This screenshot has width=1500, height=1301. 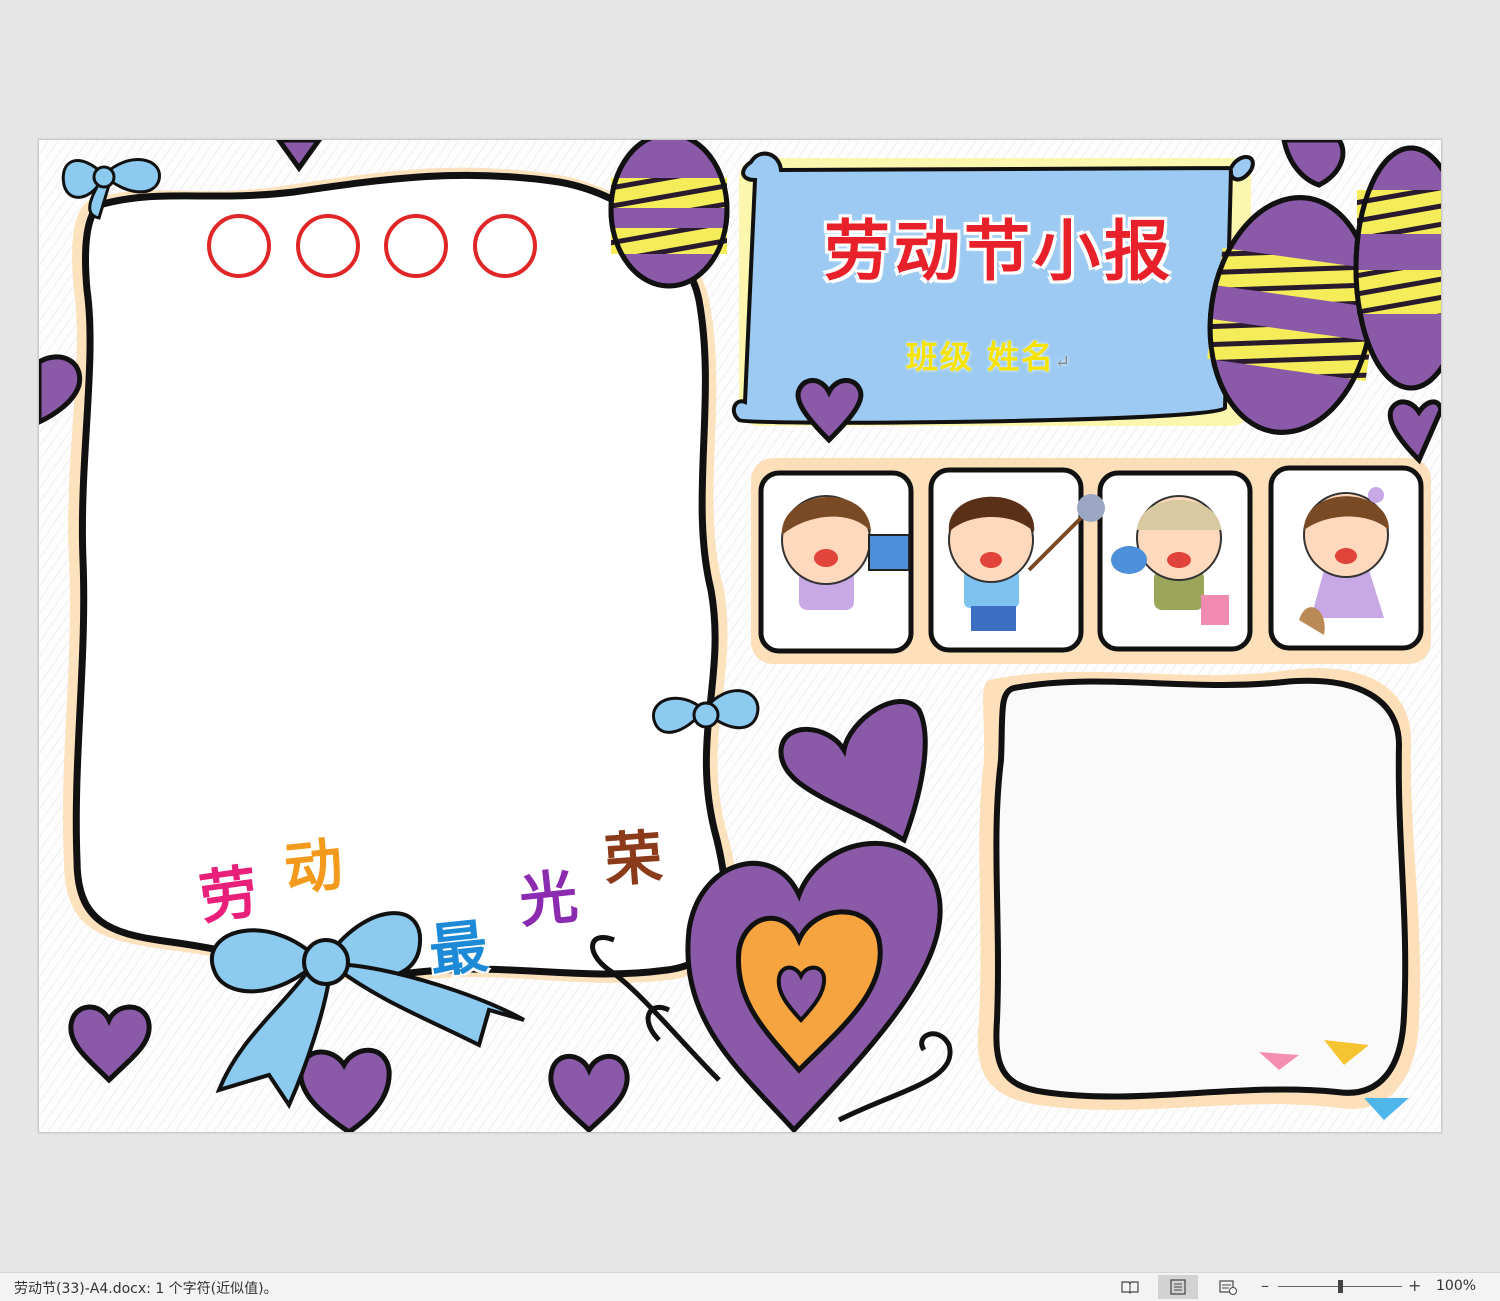 I want to click on word-count-status: 劳动节(33)-A4.docx: 1 个字符(近似值)。, so click(x=146, y=1288).